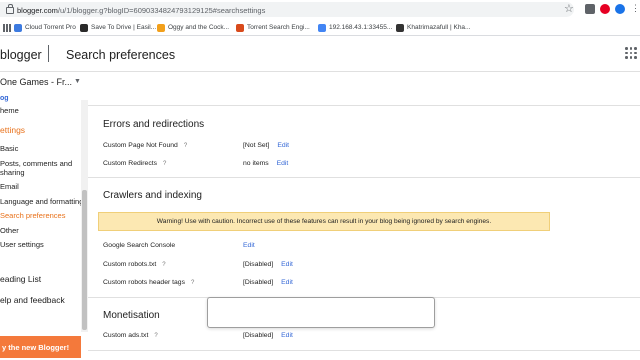 The width and height of the screenshot is (640, 360). What do you see at coordinates (21, 55) in the screenshot?
I see `blogger-logo: blogger` at bounding box center [21, 55].